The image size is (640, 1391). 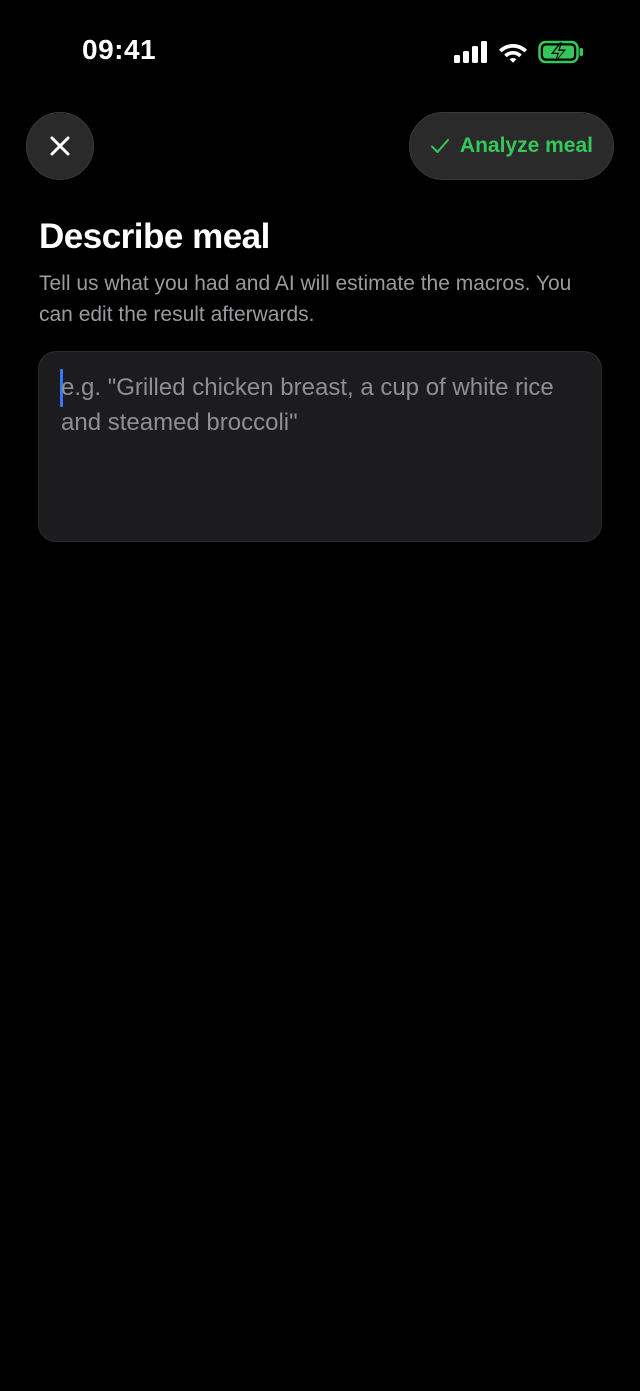 I want to click on battery-charging-icon, so click(x=561, y=52).